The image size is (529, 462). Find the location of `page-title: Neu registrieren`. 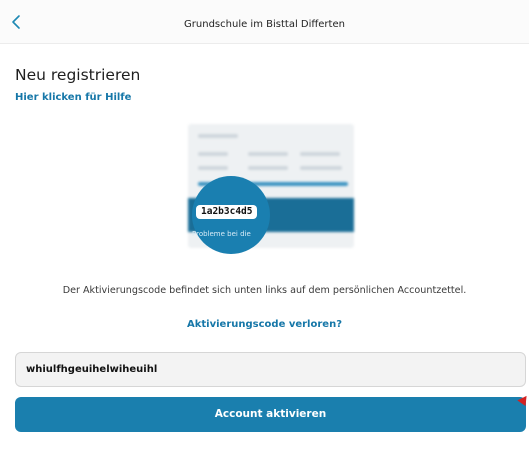

page-title: Neu registrieren is located at coordinates (78, 75).